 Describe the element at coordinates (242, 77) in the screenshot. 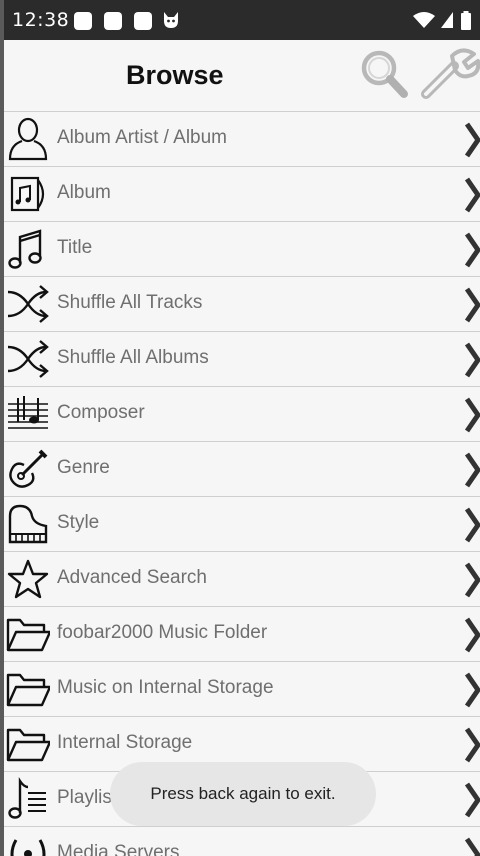

I see `header: Browse` at that location.